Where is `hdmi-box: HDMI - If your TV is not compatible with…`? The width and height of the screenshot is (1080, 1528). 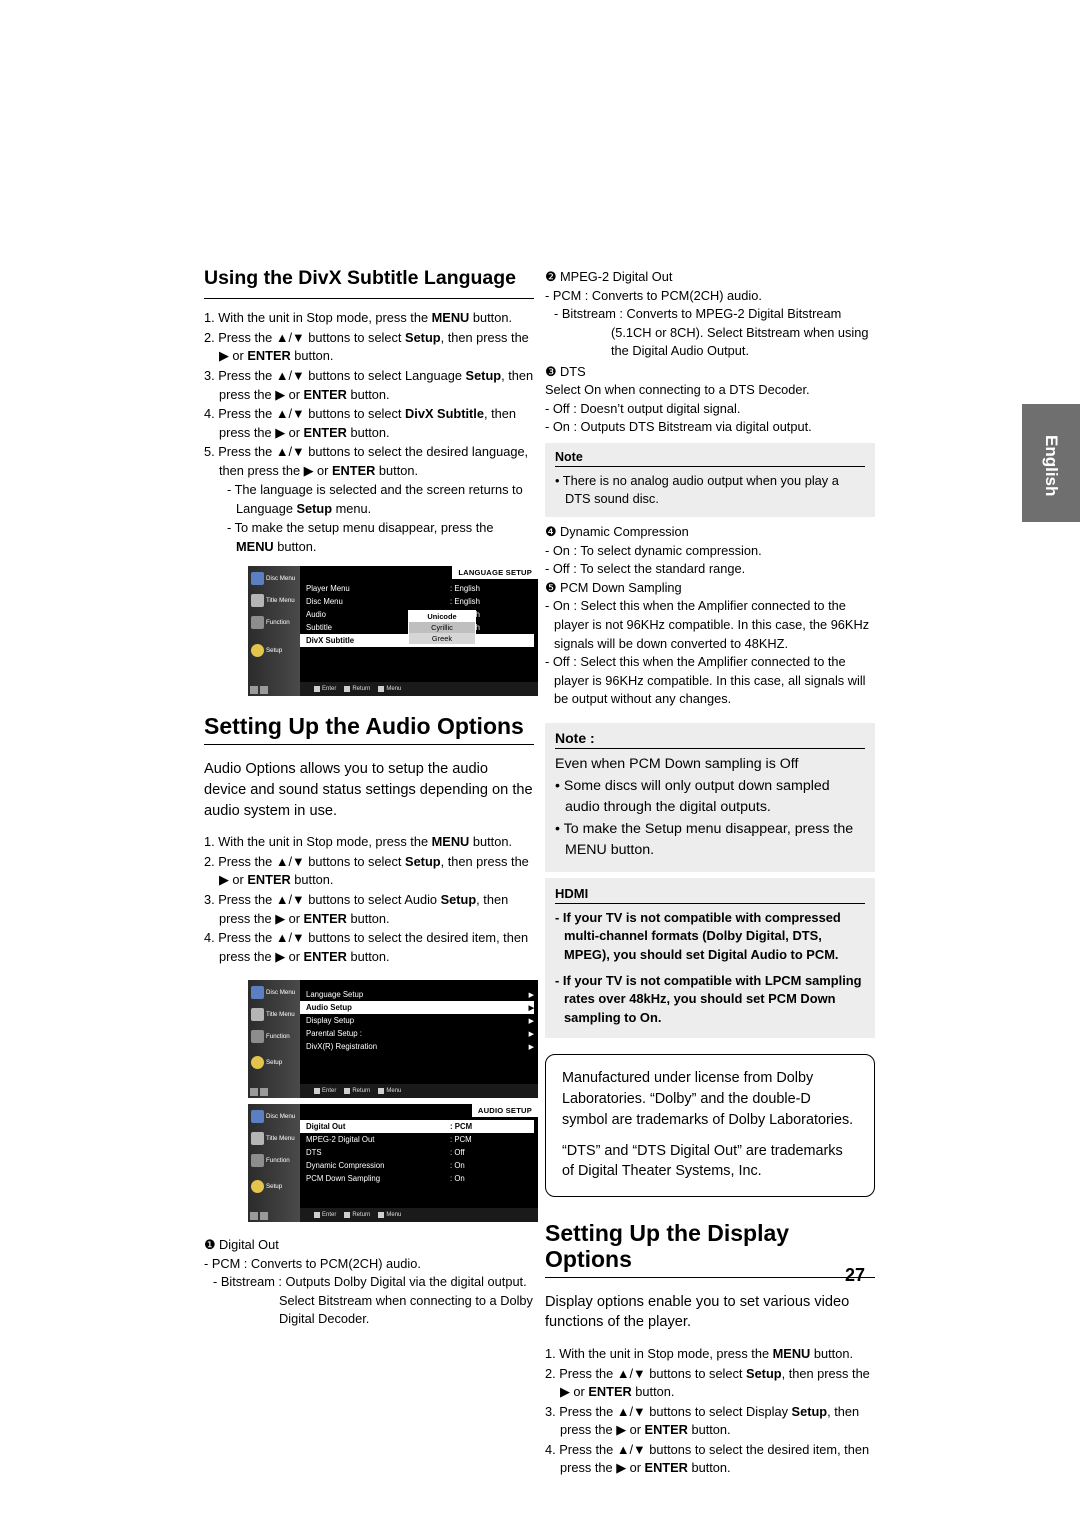
hdmi-box: HDMI - If your TV is not compatible with… is located at coordinates (710, 957).